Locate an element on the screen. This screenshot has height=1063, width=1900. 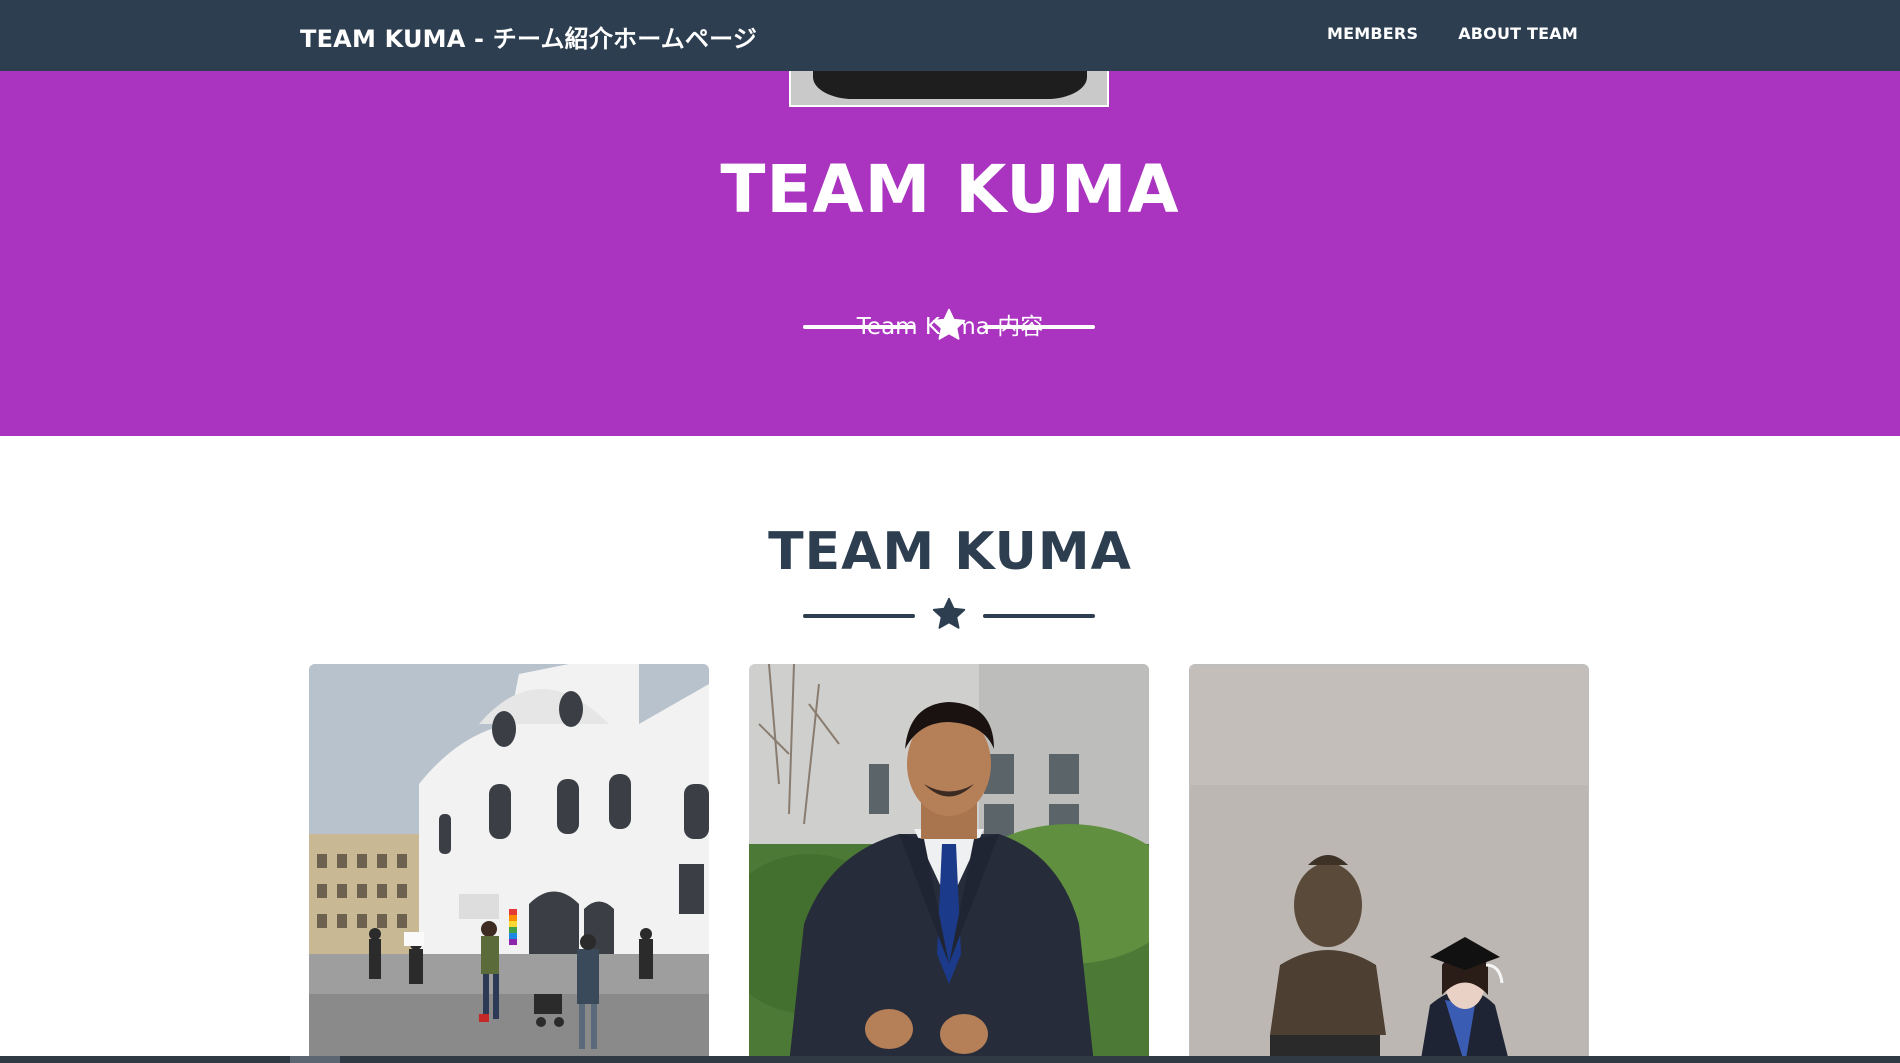
horizontal-scrollbar is located at coordinates (950, 1059).